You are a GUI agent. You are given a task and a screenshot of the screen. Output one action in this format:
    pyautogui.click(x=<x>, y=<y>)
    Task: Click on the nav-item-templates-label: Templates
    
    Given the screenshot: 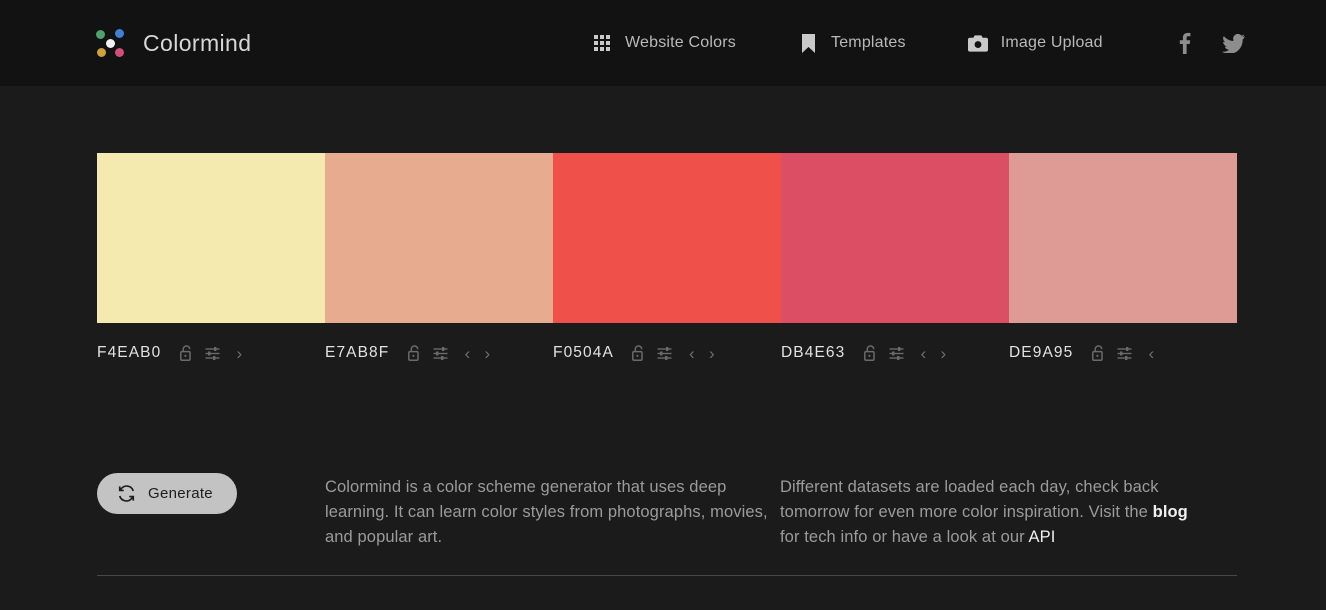 What is the action you would take?
    pyautogui.click(x=868, y=42)
    